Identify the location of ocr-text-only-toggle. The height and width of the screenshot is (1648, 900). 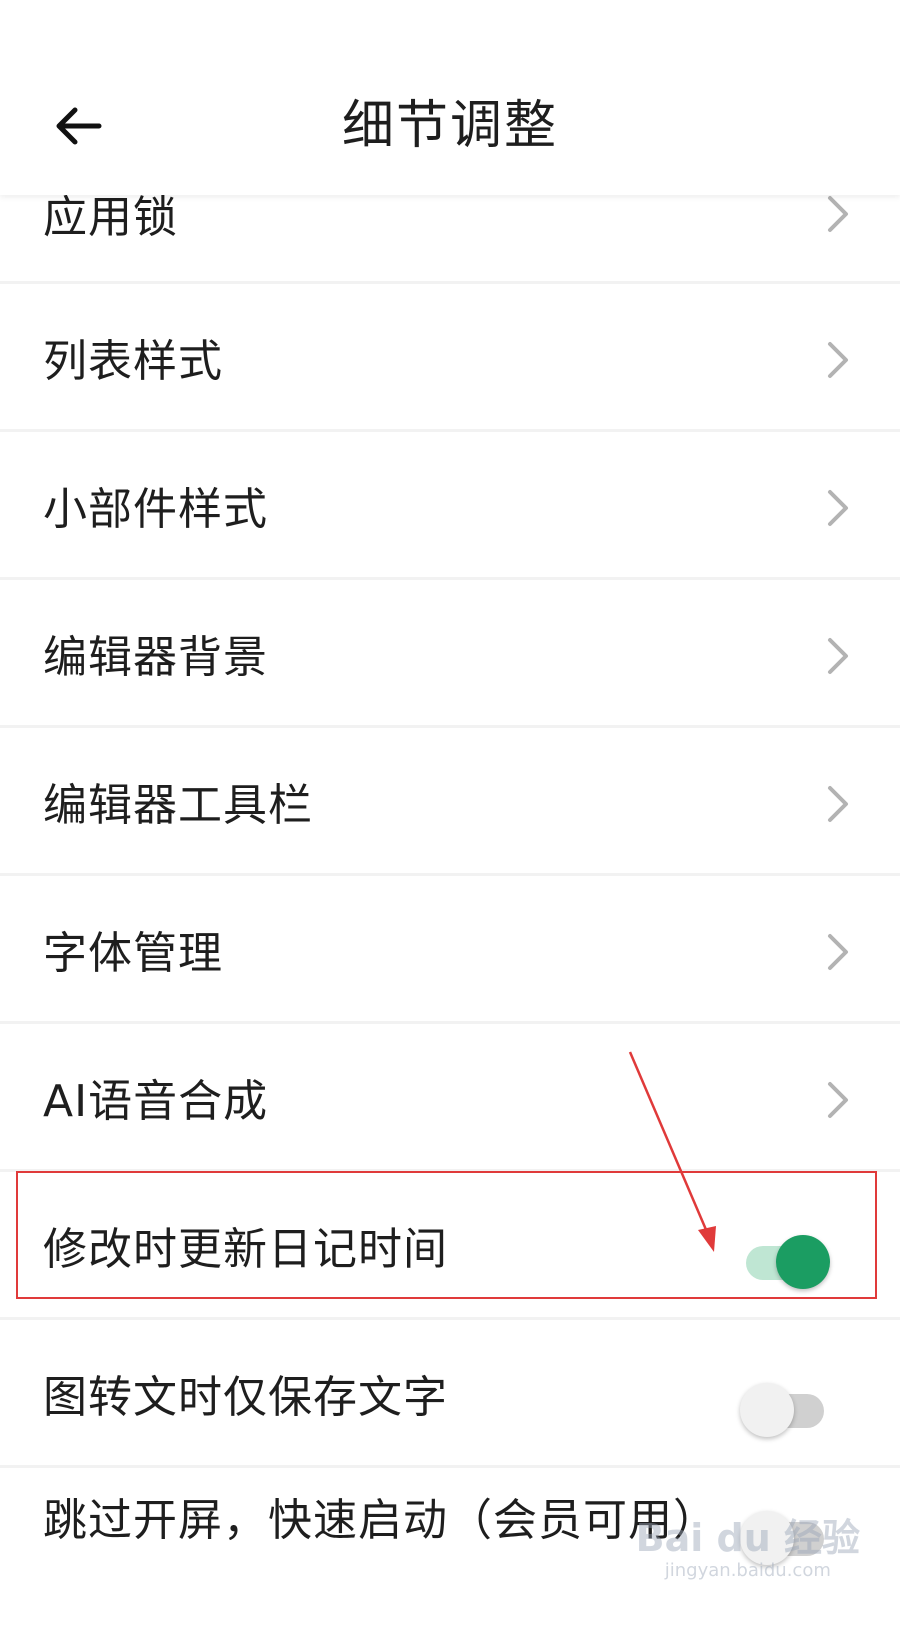
(785, 1408).